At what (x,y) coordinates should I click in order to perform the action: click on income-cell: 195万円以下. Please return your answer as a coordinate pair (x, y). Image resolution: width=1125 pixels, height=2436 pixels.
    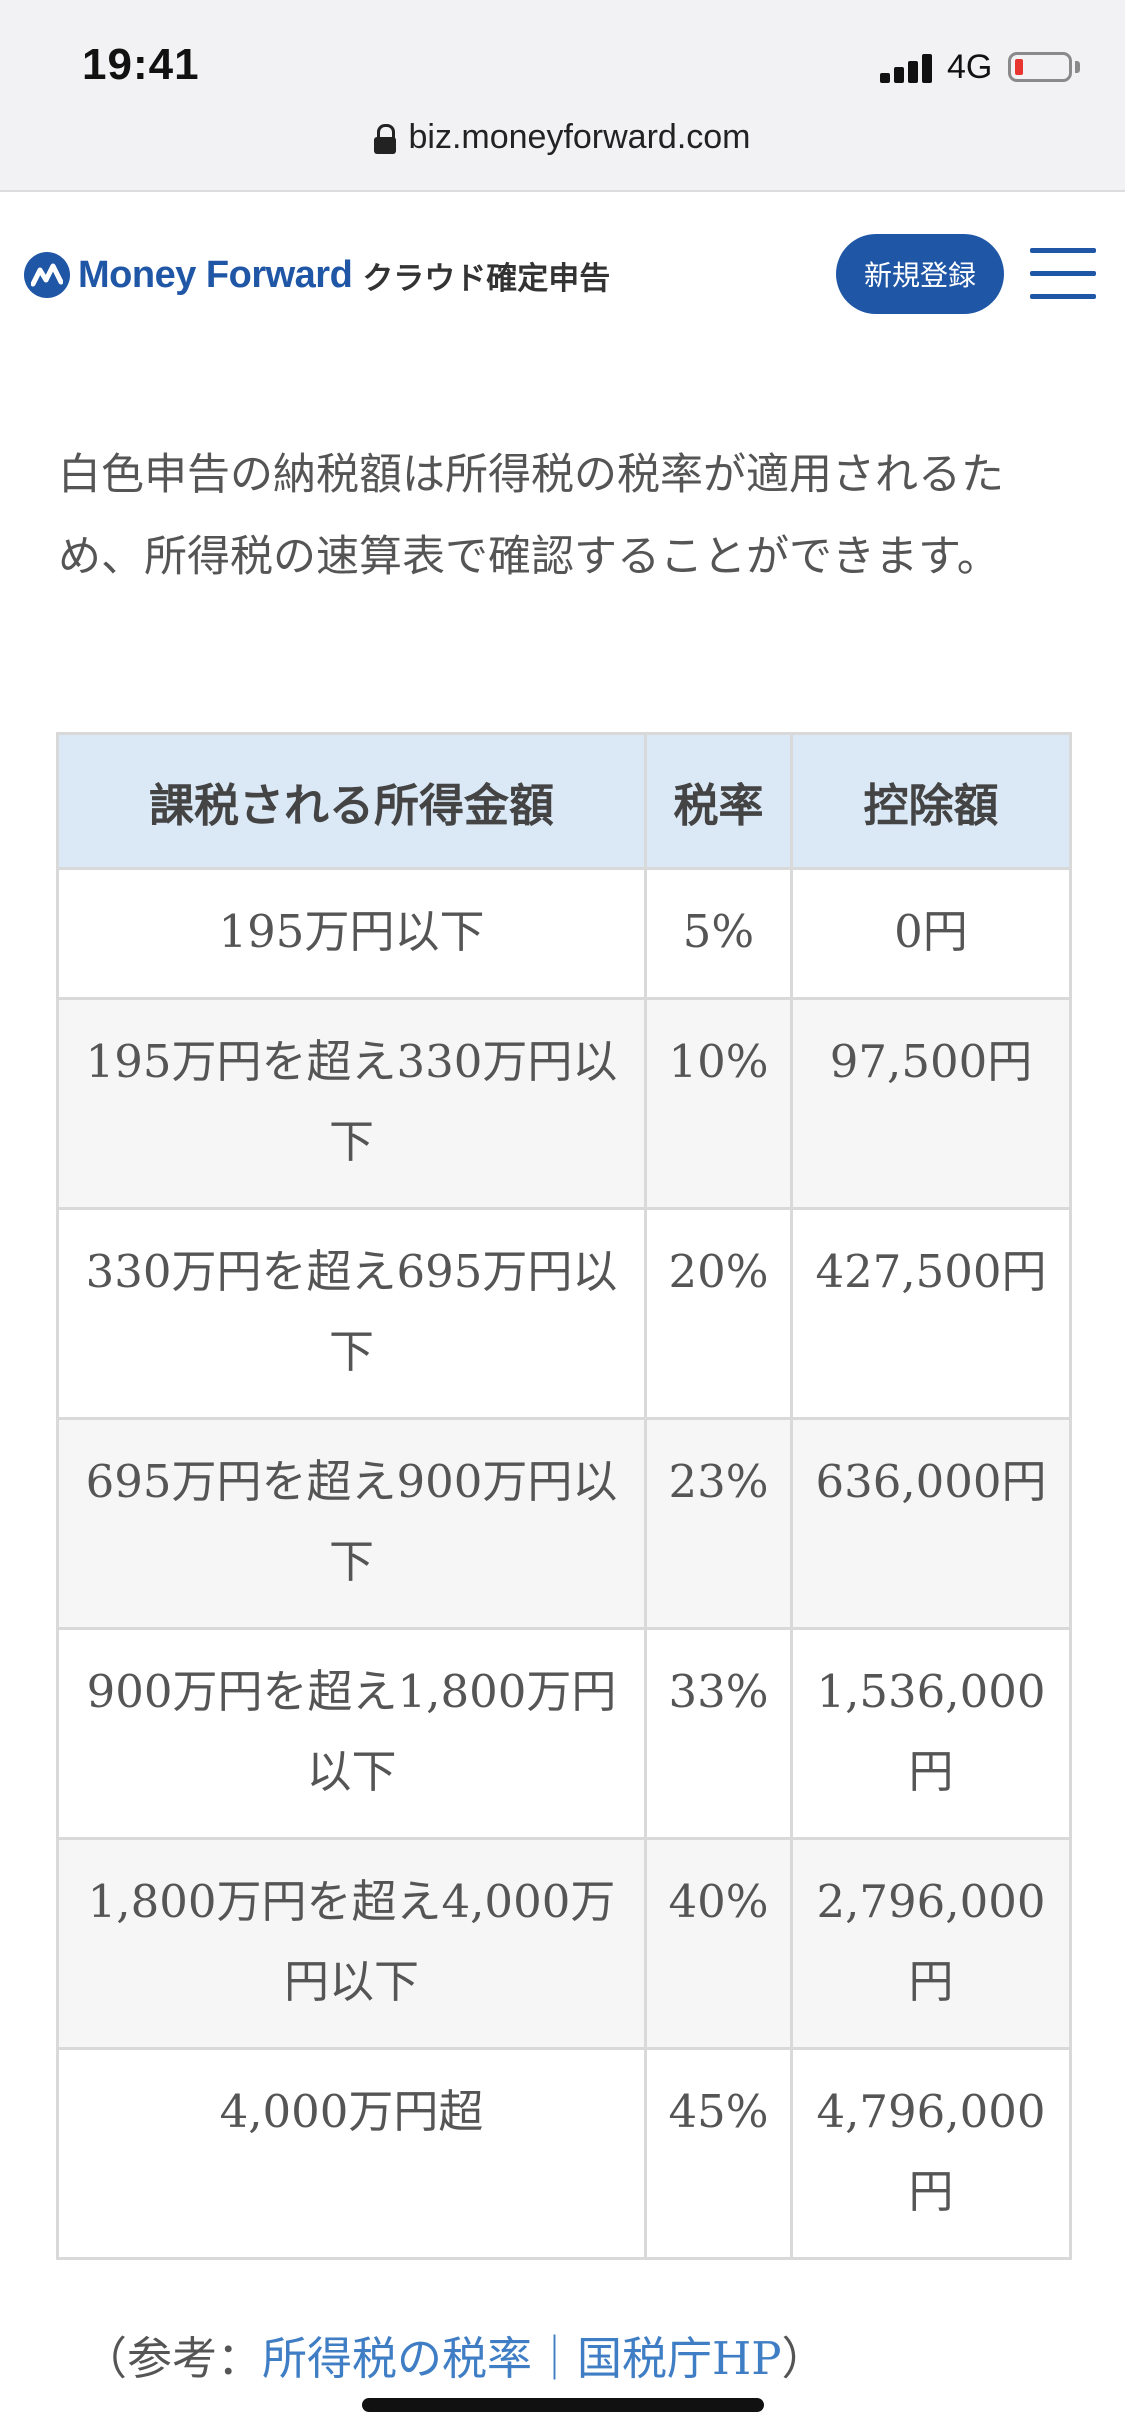
    Looking at the image, I should click on (351, 933).